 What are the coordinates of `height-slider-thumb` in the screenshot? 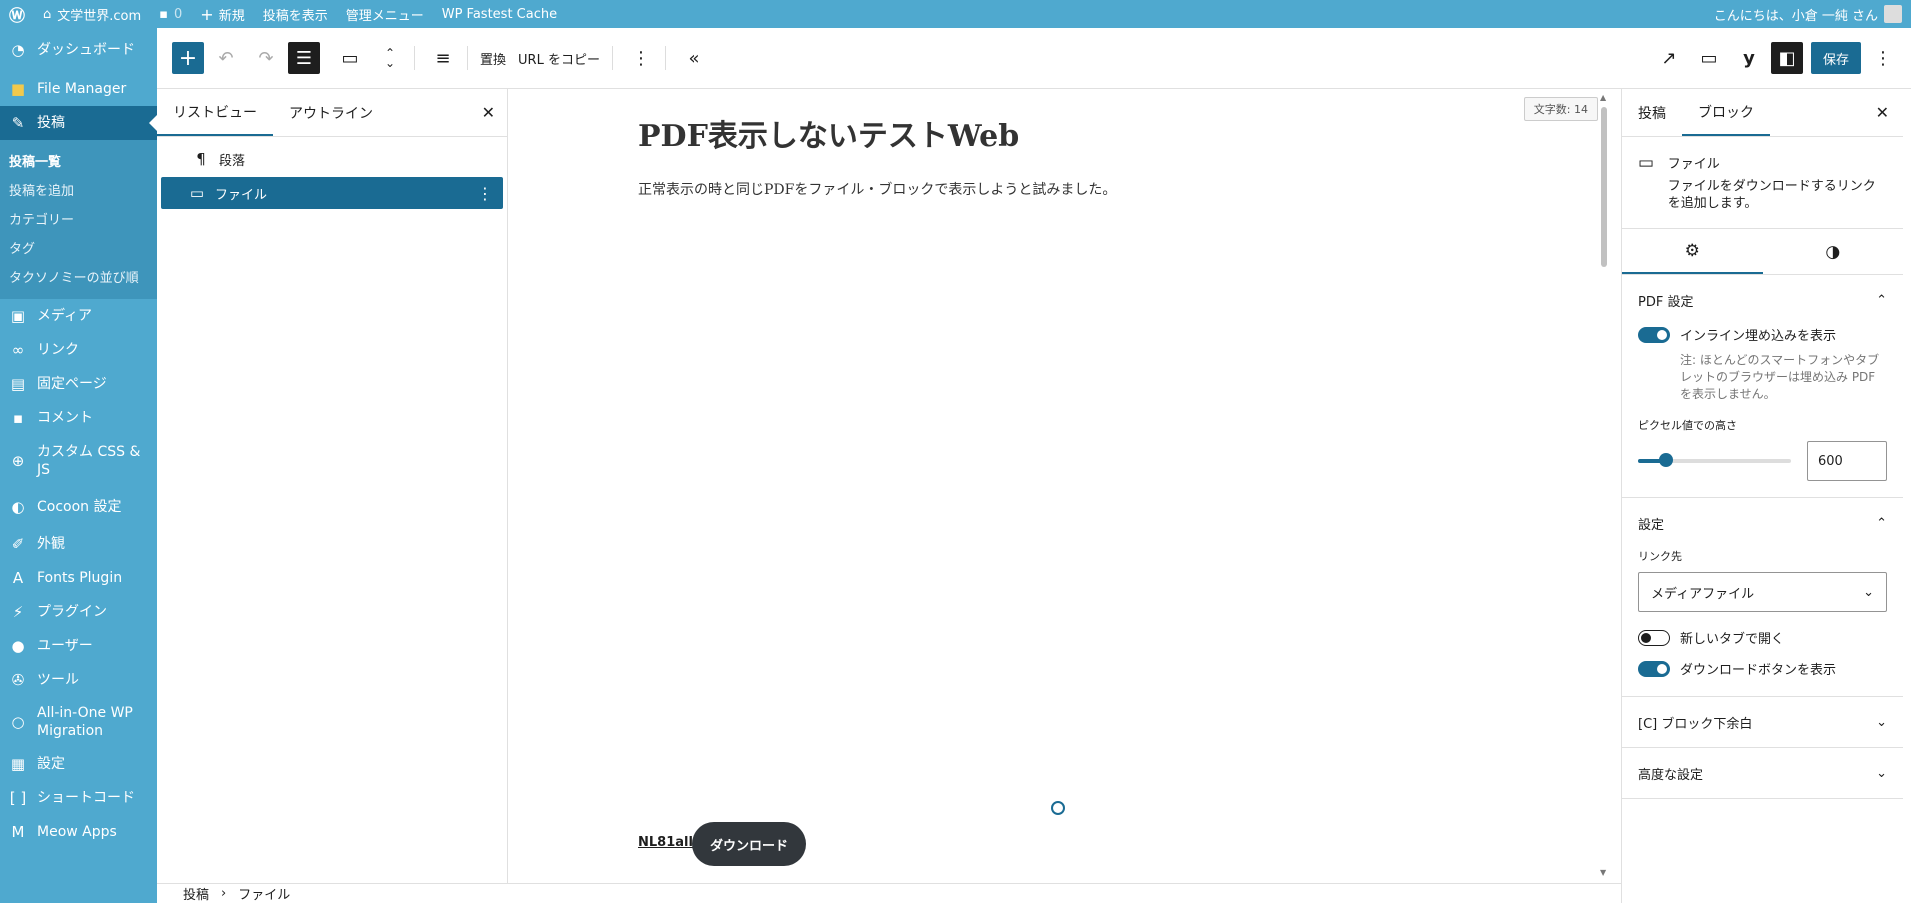 It's located at (1665, 460).